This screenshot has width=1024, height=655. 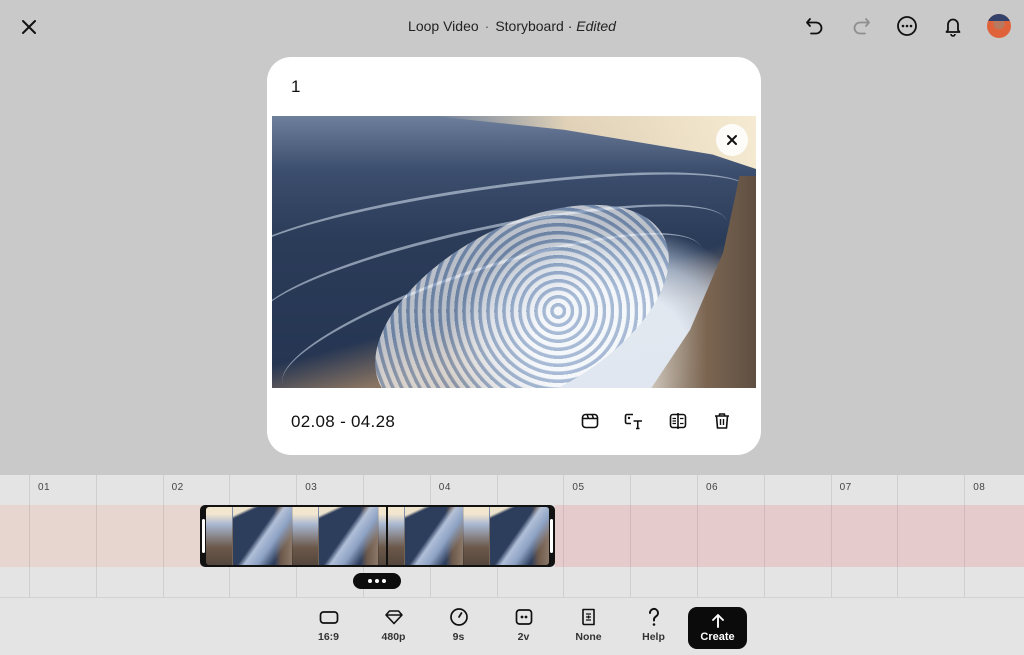 I want to click on undo-button, so click(x=815, y=26).